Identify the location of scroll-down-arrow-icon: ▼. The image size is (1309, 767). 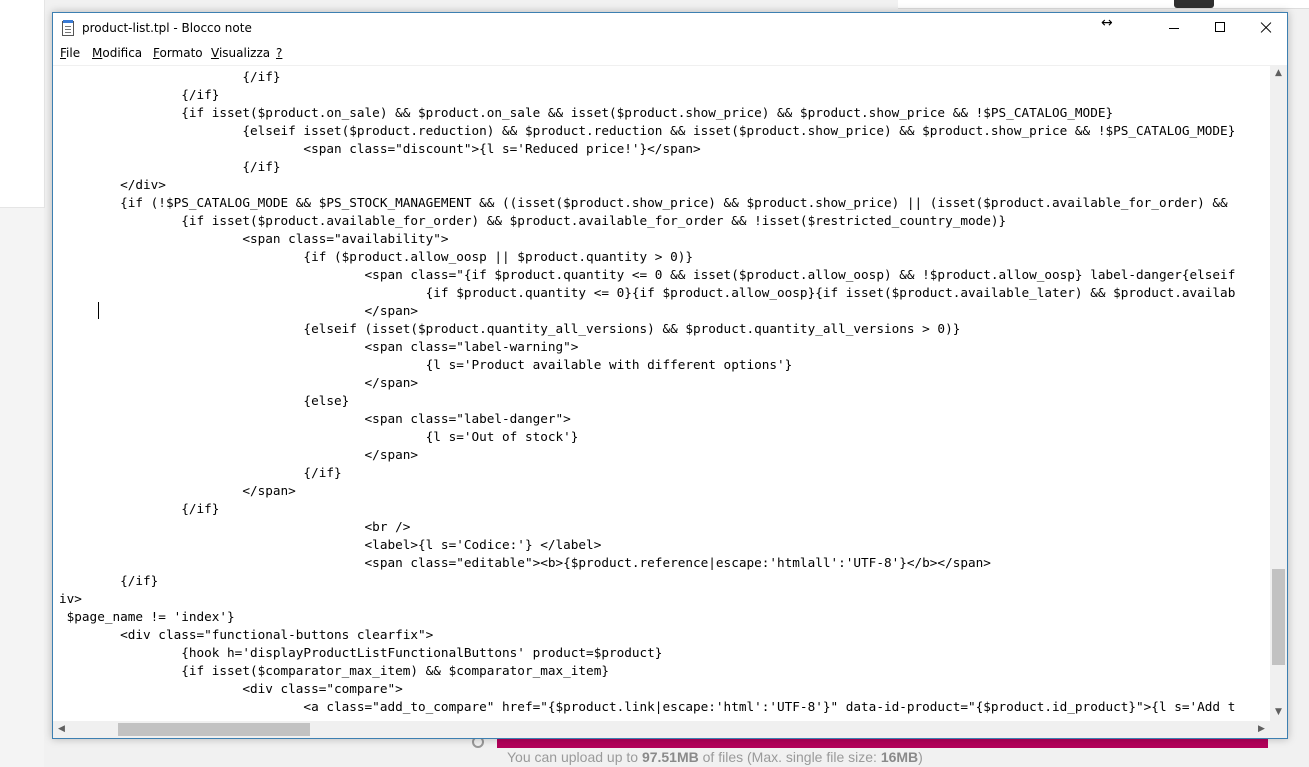
(1278, 712).